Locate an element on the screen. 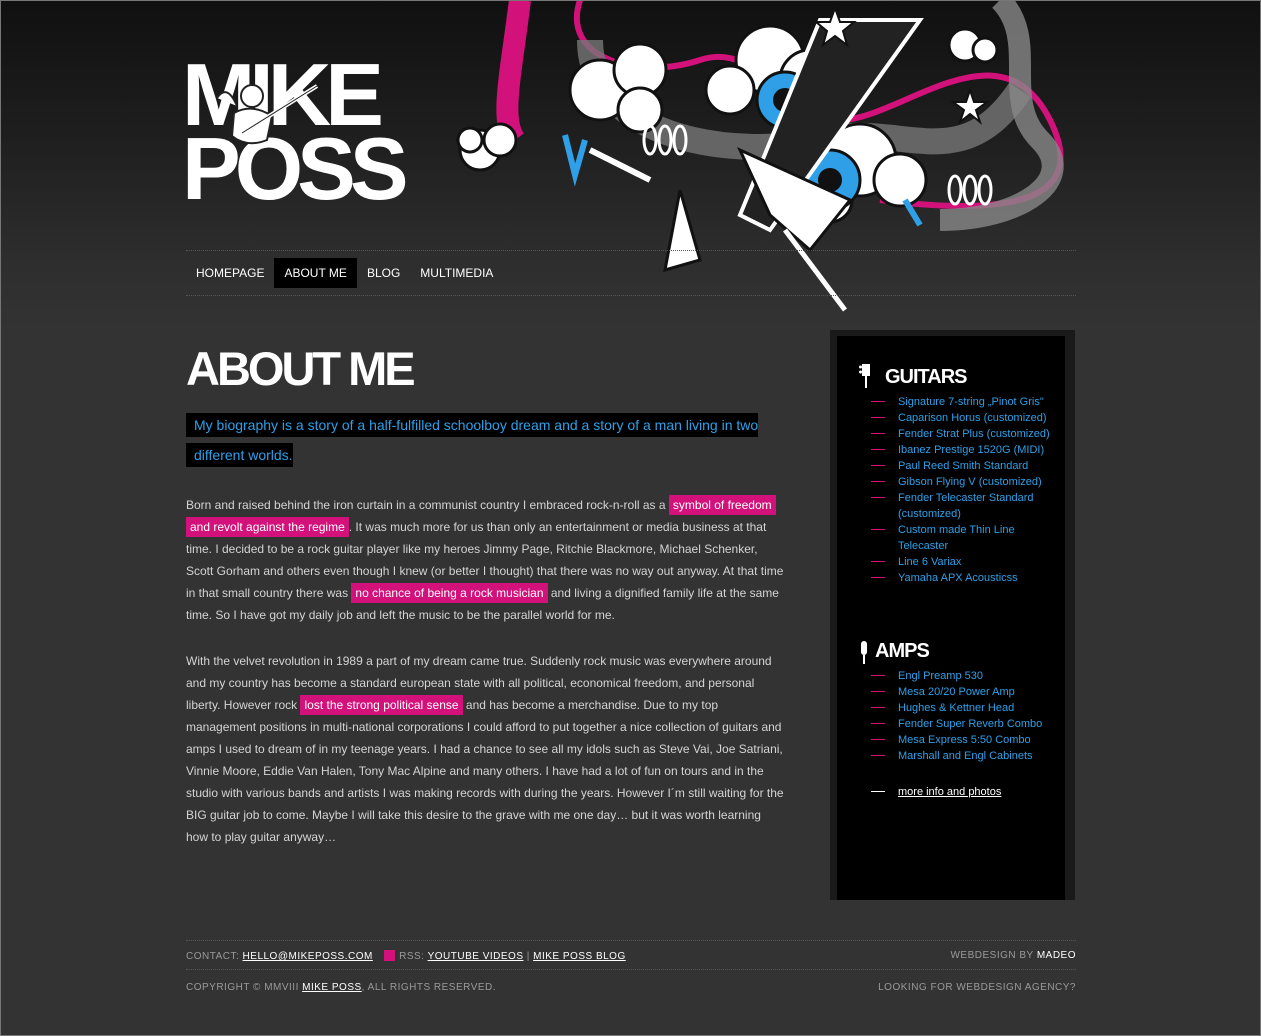  p2-highlight-1: lost the strong political sense is located at coordinates (381, 705).